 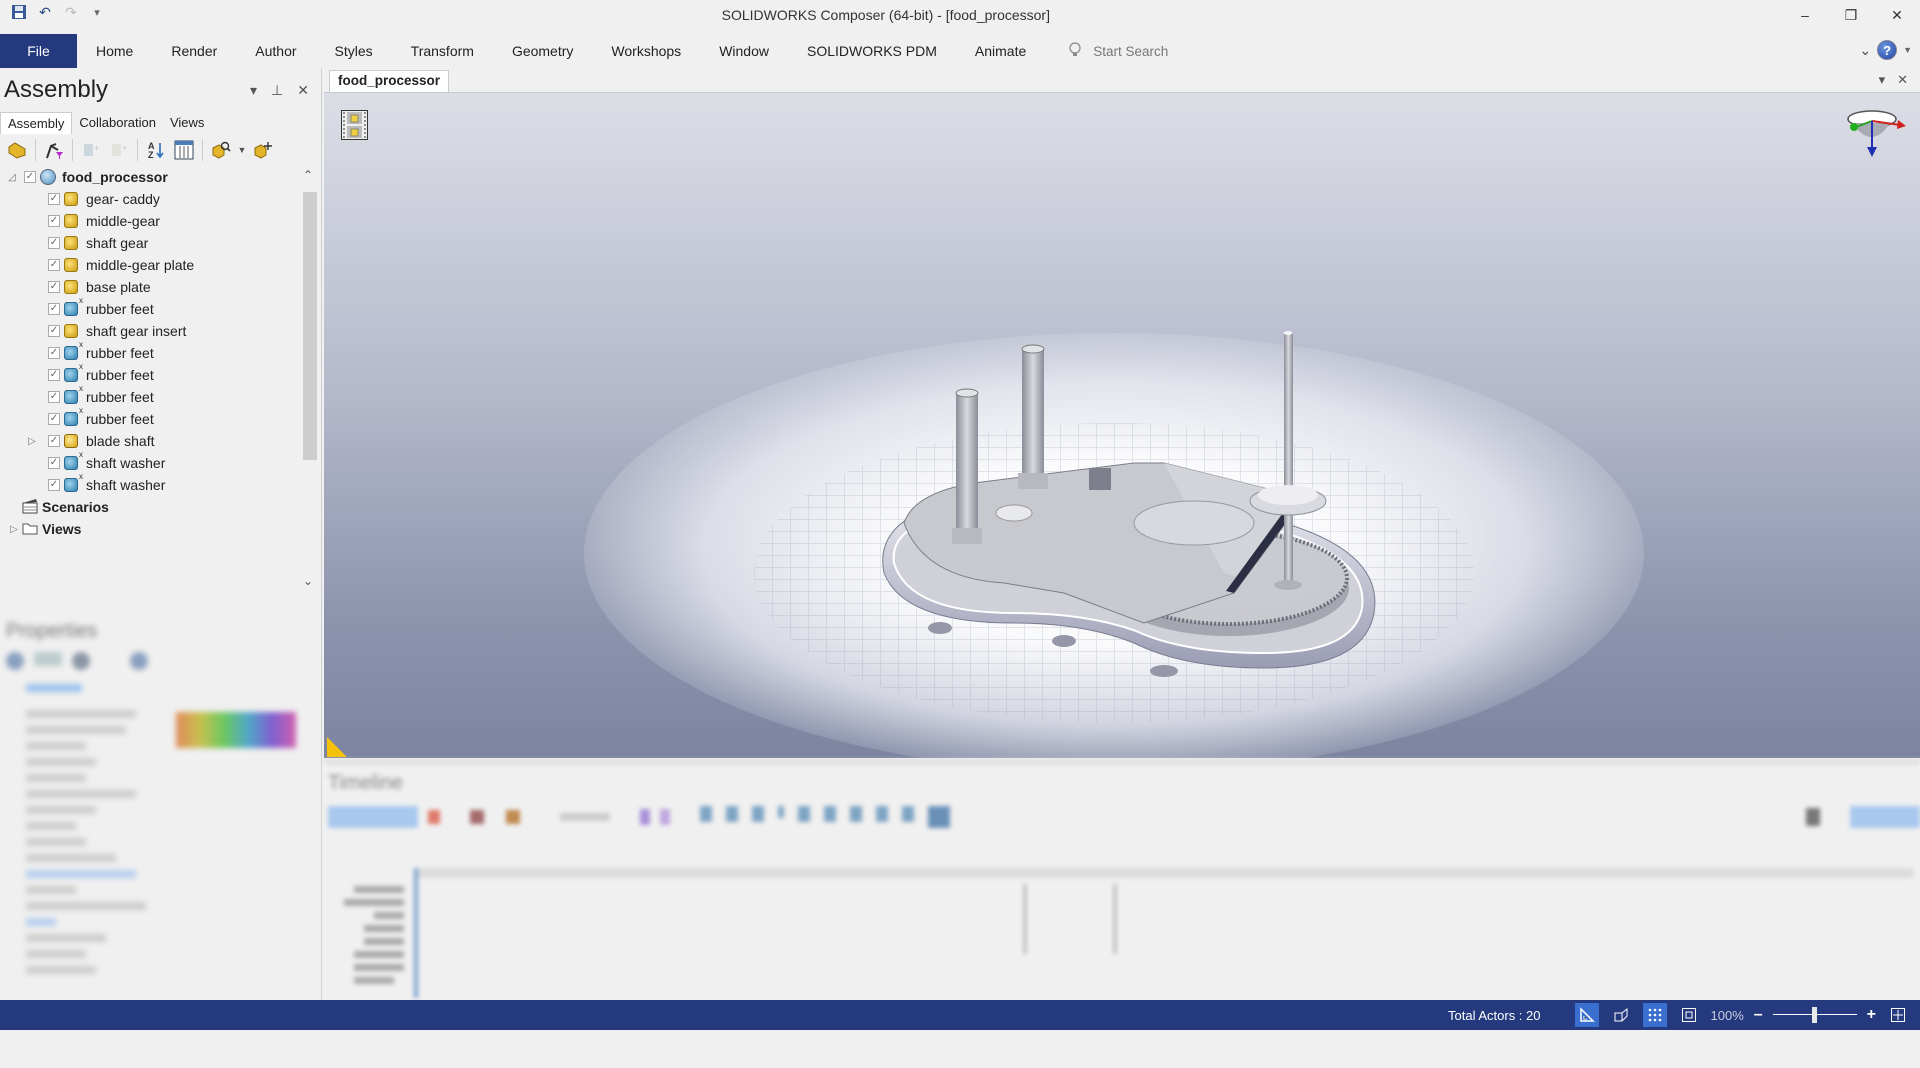 I want to click on tree-item: ✓ gear- caddy, so click(x=150, y=199).